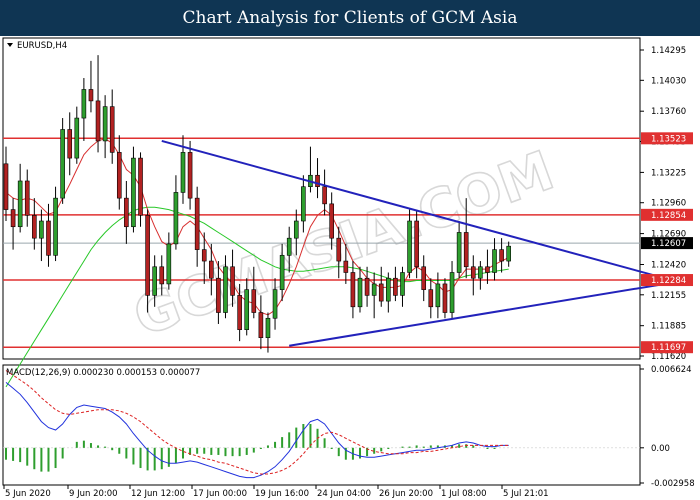  What do you see at coordinates (668, 265) in the screenshot?
I see `price-tick-label: 1.12420` at bounding box center [668, 265].